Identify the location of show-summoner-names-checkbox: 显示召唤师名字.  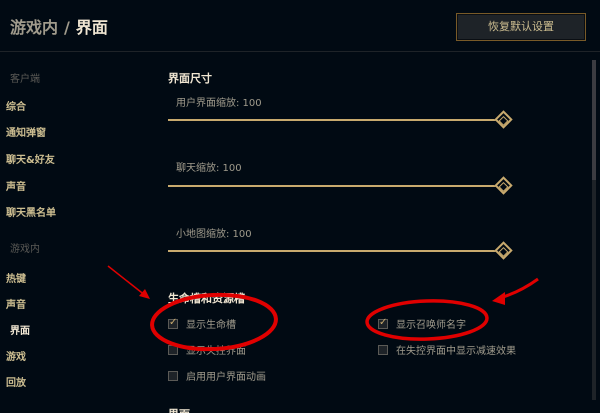
(422, 323).